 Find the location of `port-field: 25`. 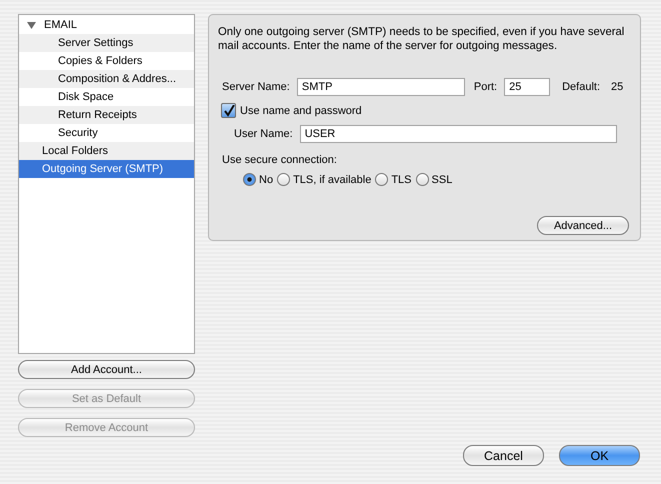

port-field: 25 is located at coordinates (527, 87).